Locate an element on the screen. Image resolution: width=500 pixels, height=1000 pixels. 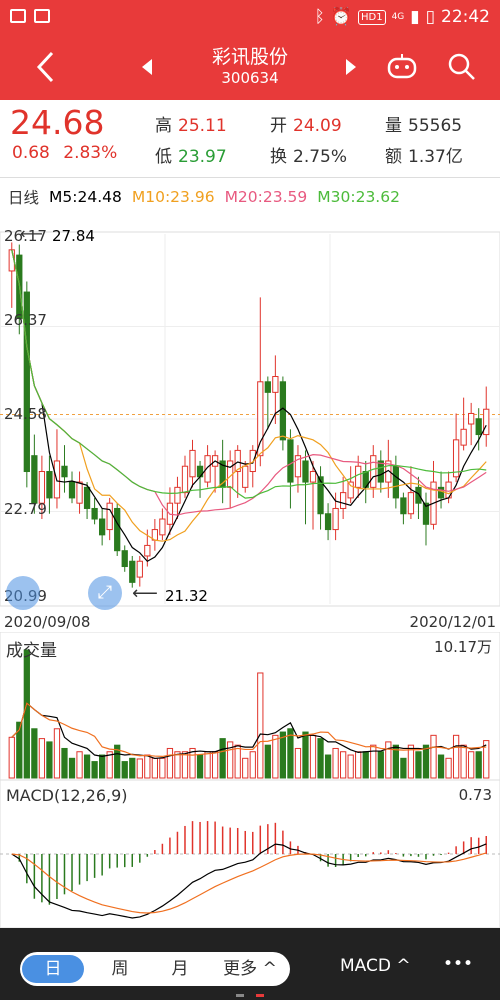
tab-week: 周 is located at coordinates (120, 969).